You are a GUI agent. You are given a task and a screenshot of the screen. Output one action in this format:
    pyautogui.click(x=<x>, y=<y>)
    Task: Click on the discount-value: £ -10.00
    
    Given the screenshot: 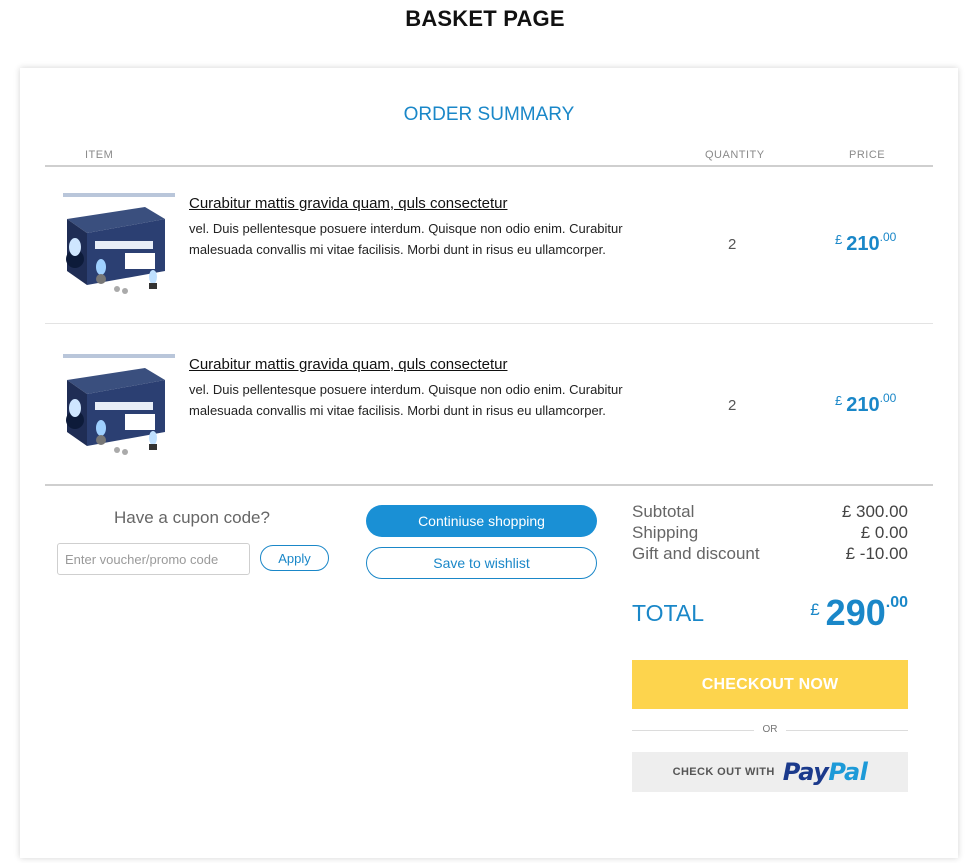 What is the action you would take?
    pyautogui.click(x=876, y=553)
    